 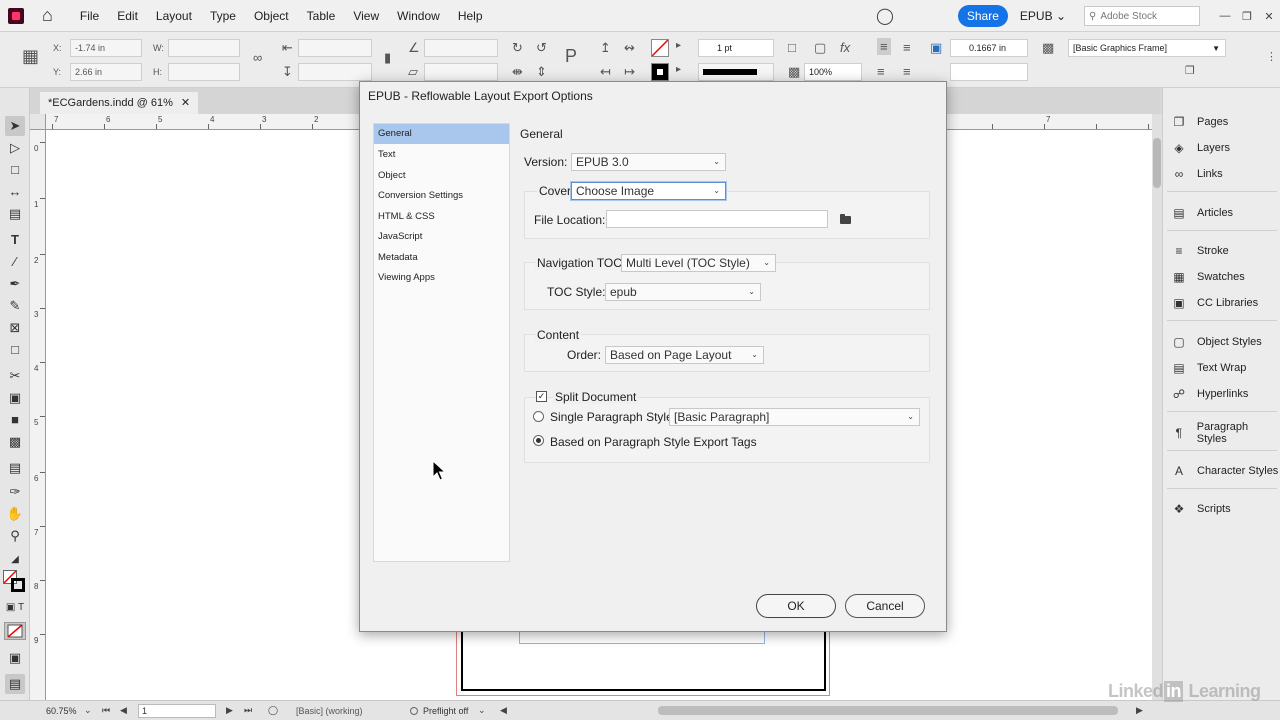 What do you see at coordinates (888, 710) in the screenshot?
I see `horizontal-scroll-thumb` at bounding box center [888, 710].